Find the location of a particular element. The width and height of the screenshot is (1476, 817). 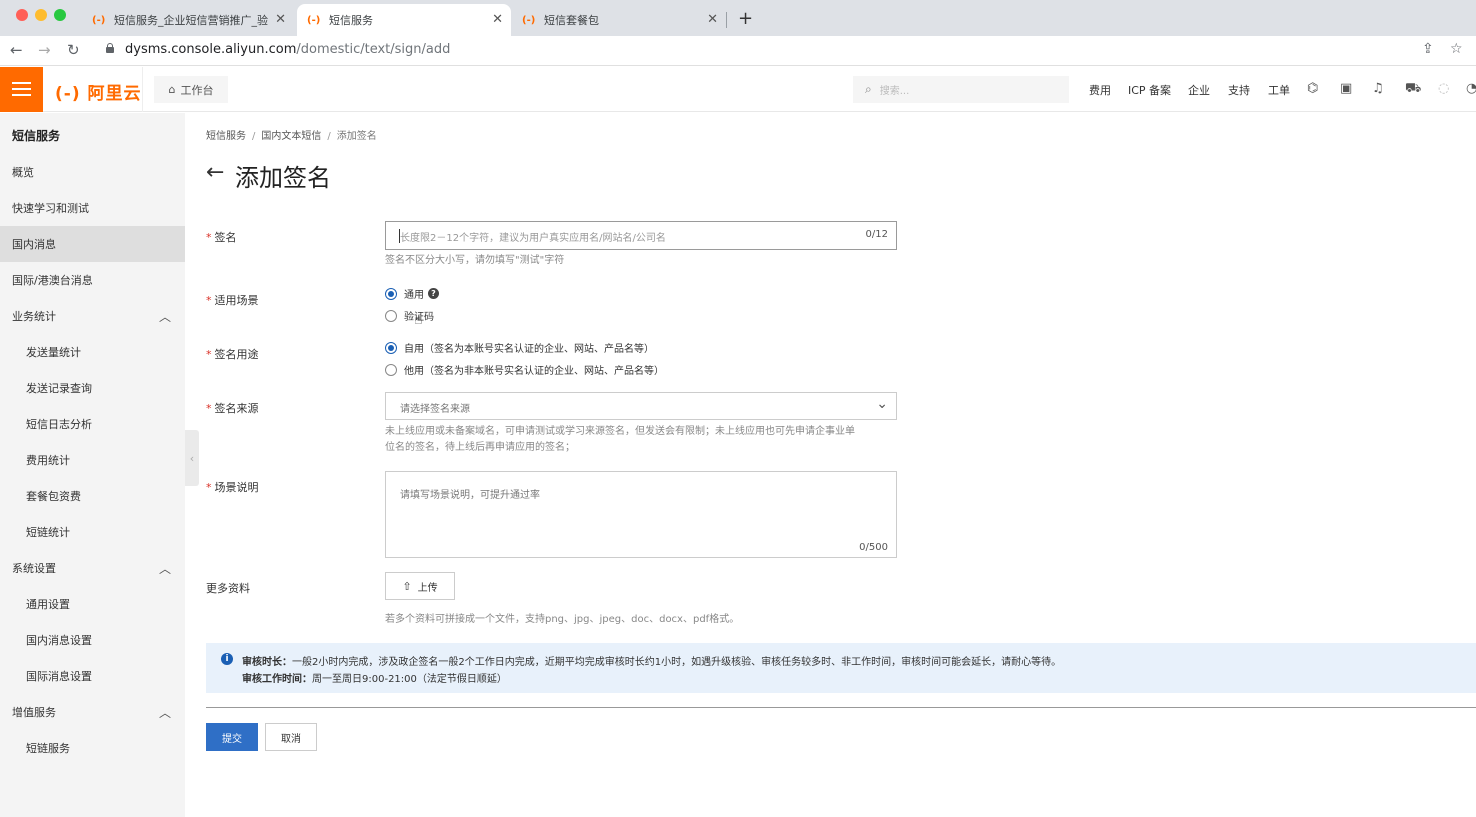

workbench-button: ⌂ 工作台 is located at coordinates (191, 89).